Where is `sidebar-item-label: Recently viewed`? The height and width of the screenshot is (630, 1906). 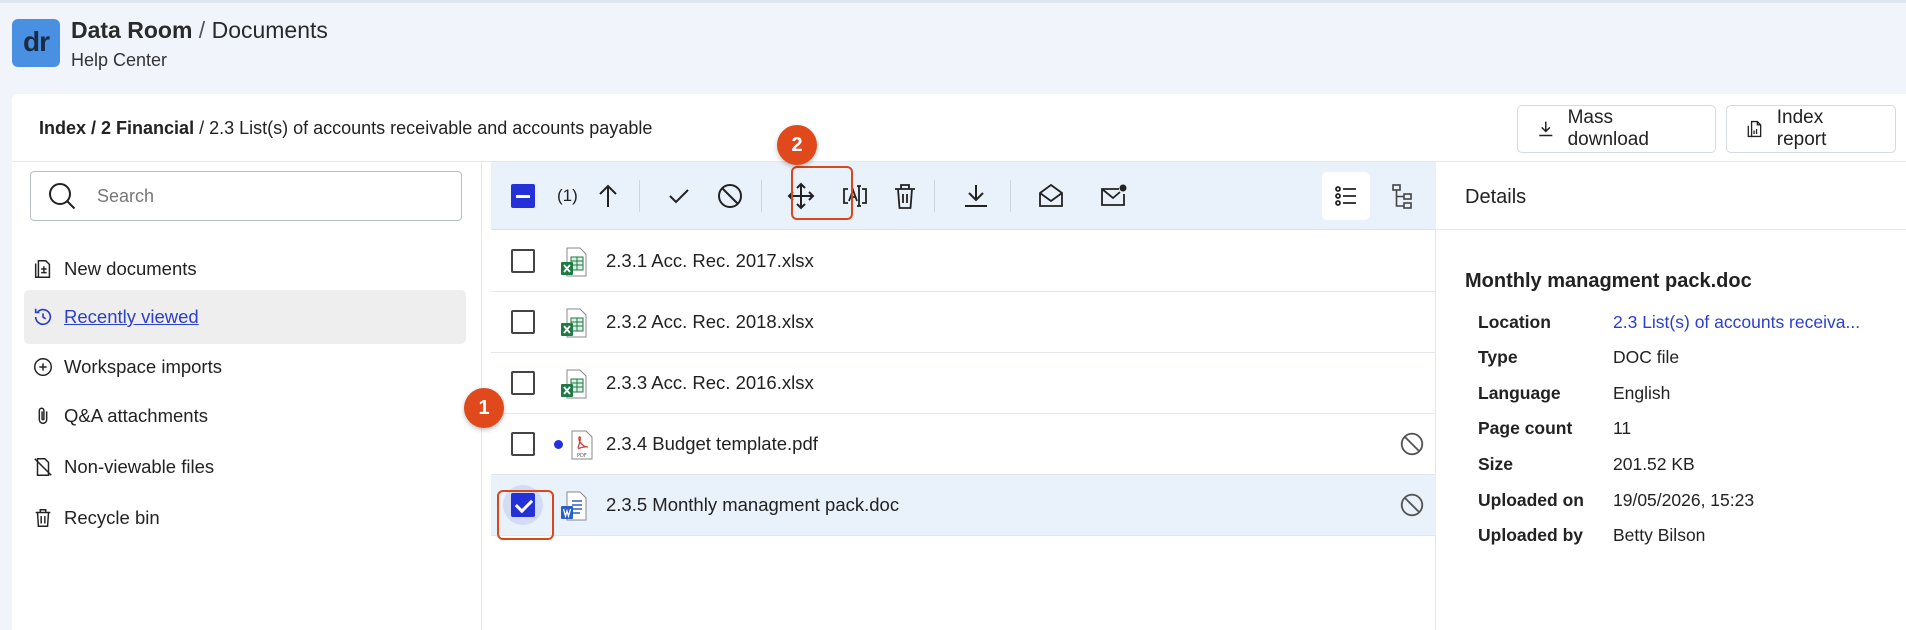 sidebar-item-label: Recently viewed is located at coordinates (131, 316).